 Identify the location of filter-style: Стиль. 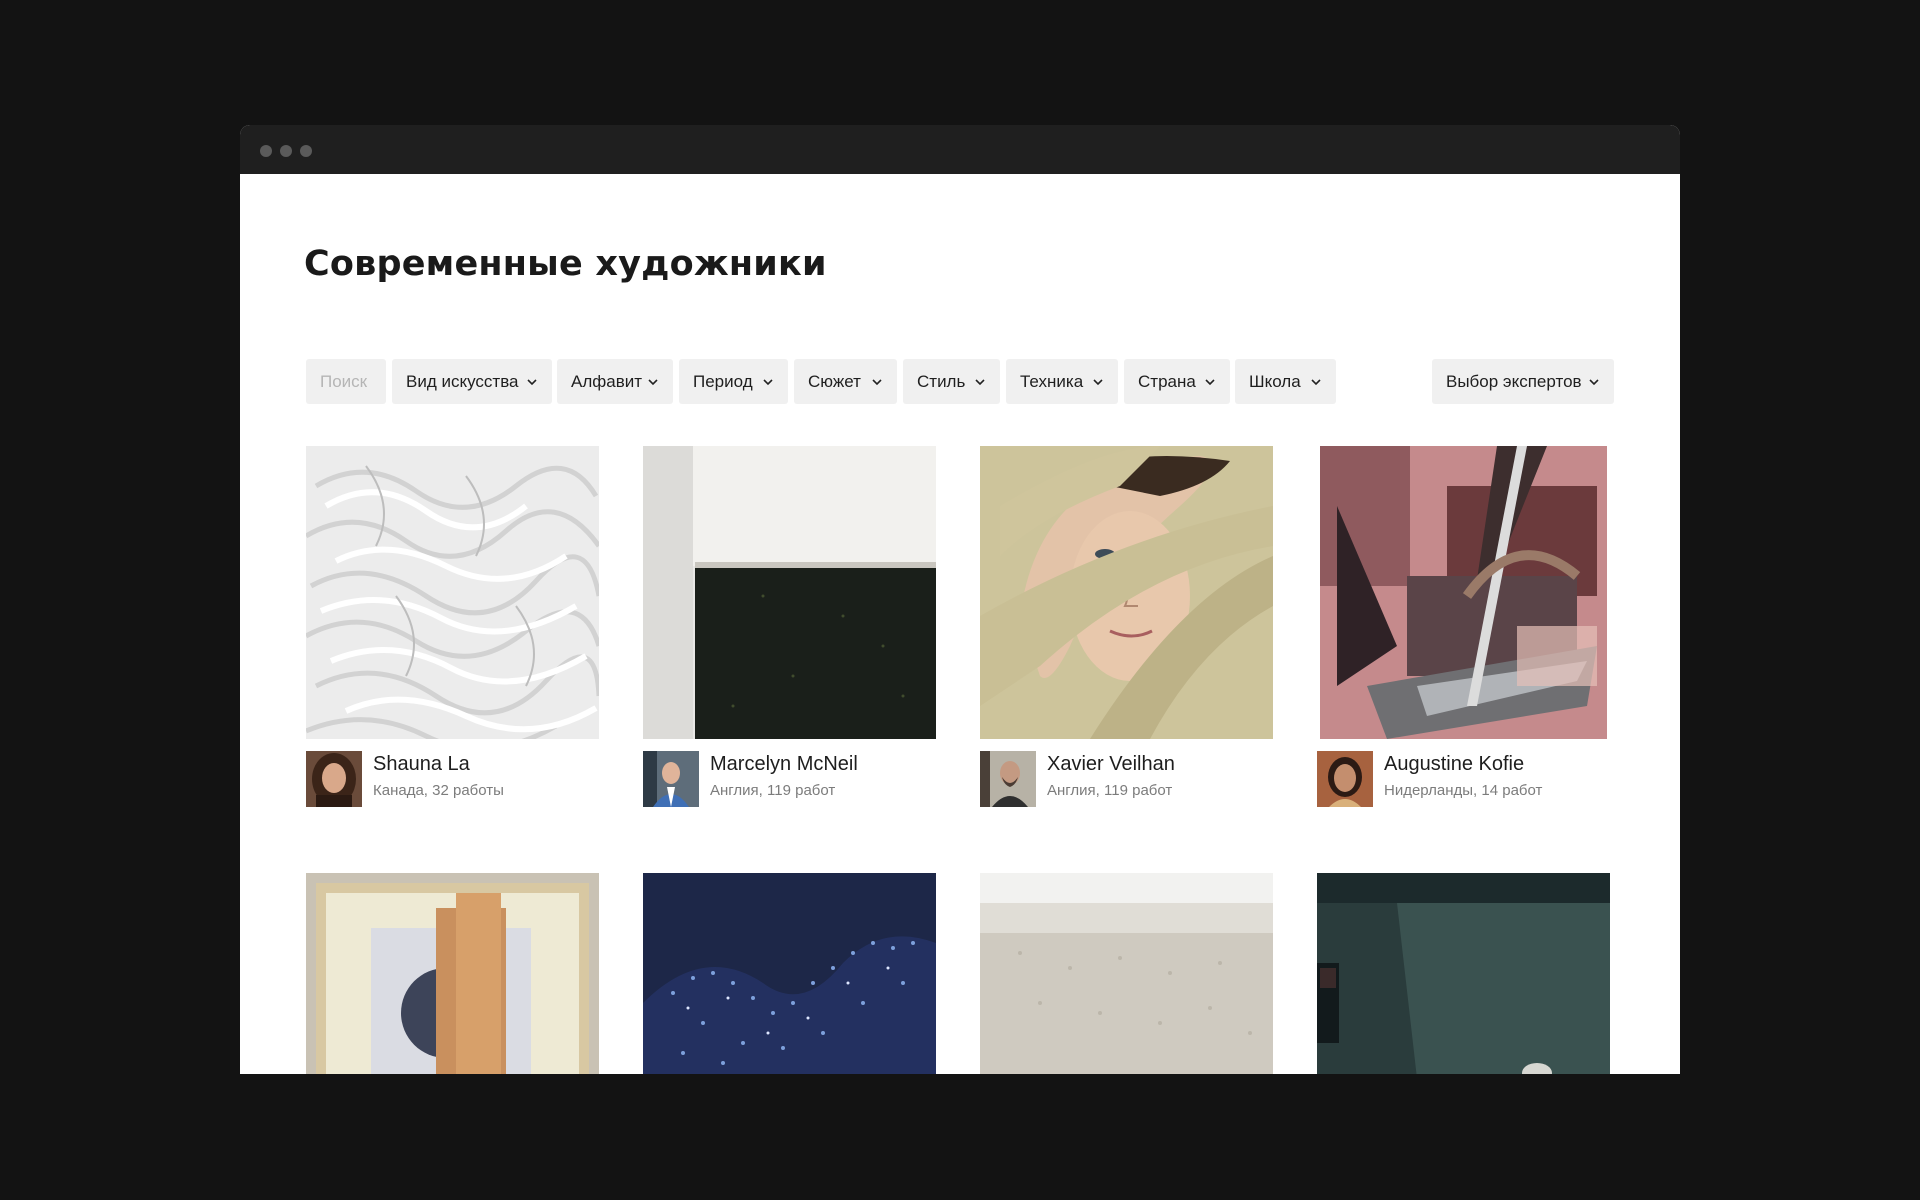
(951, 381).